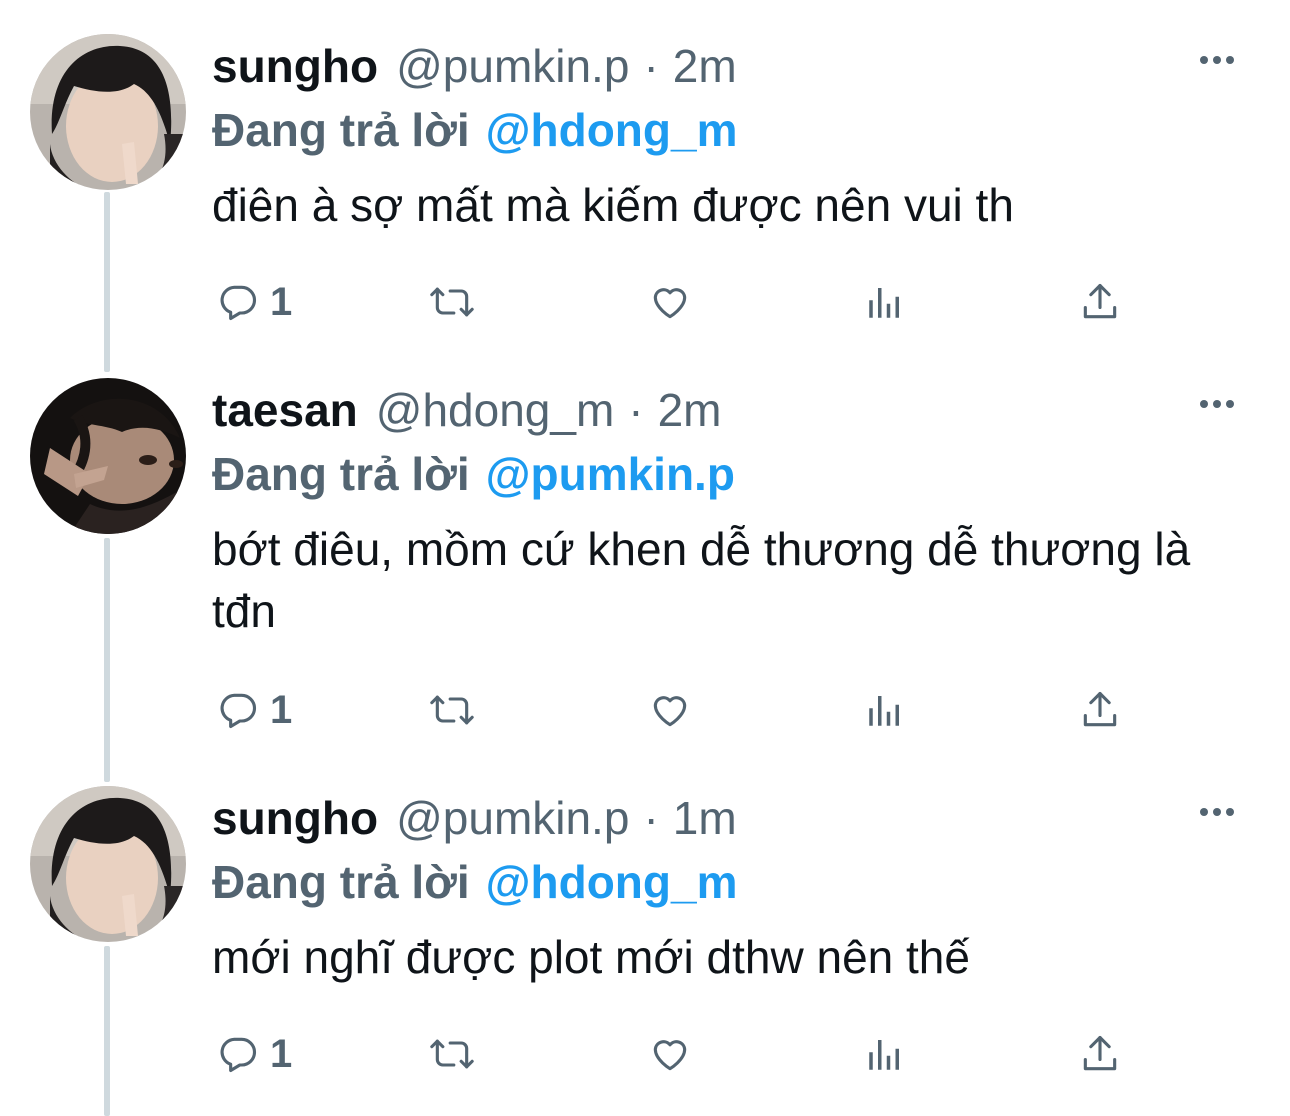 This screenshot has height=1116, width=1290. I want to click on tweet-text: mới nghĩ được plot mới dthw nên thế, so click(591, 957).